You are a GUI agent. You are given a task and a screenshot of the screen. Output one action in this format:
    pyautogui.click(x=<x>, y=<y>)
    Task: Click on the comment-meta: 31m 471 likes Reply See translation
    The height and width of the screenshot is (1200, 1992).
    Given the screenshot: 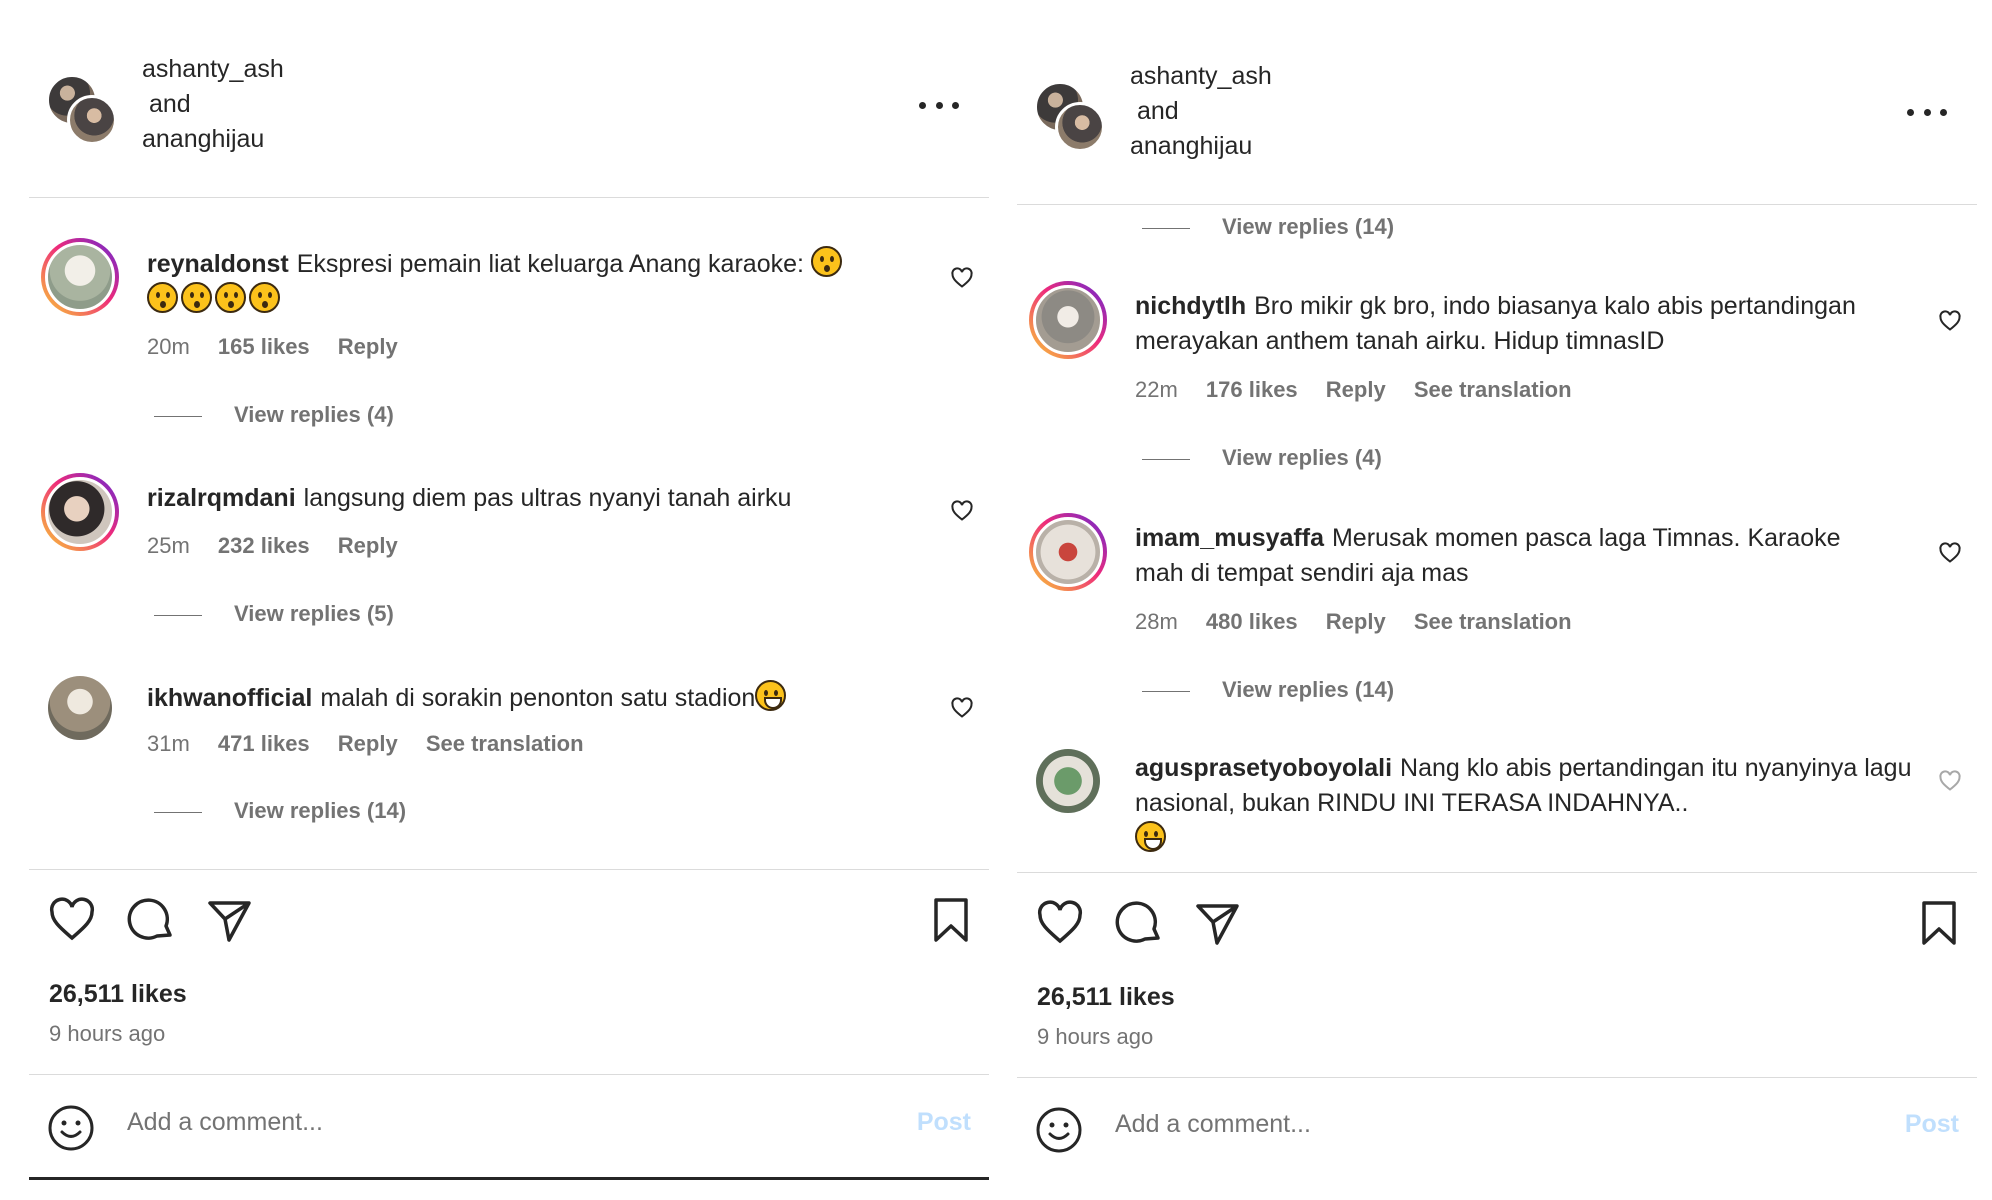 What is the action you would take?
    pyautogui.click(x=376, y=744)
    